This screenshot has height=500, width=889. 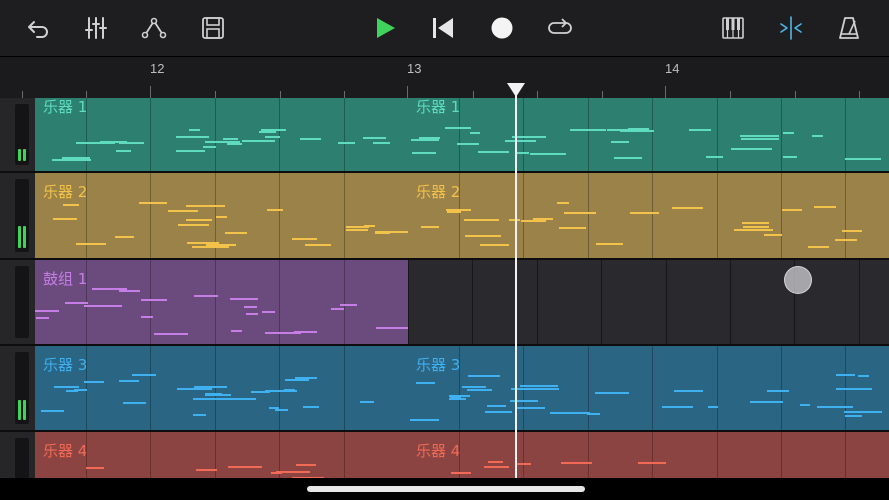 I want to click on keyboard-button, so click(x=733, y=28).